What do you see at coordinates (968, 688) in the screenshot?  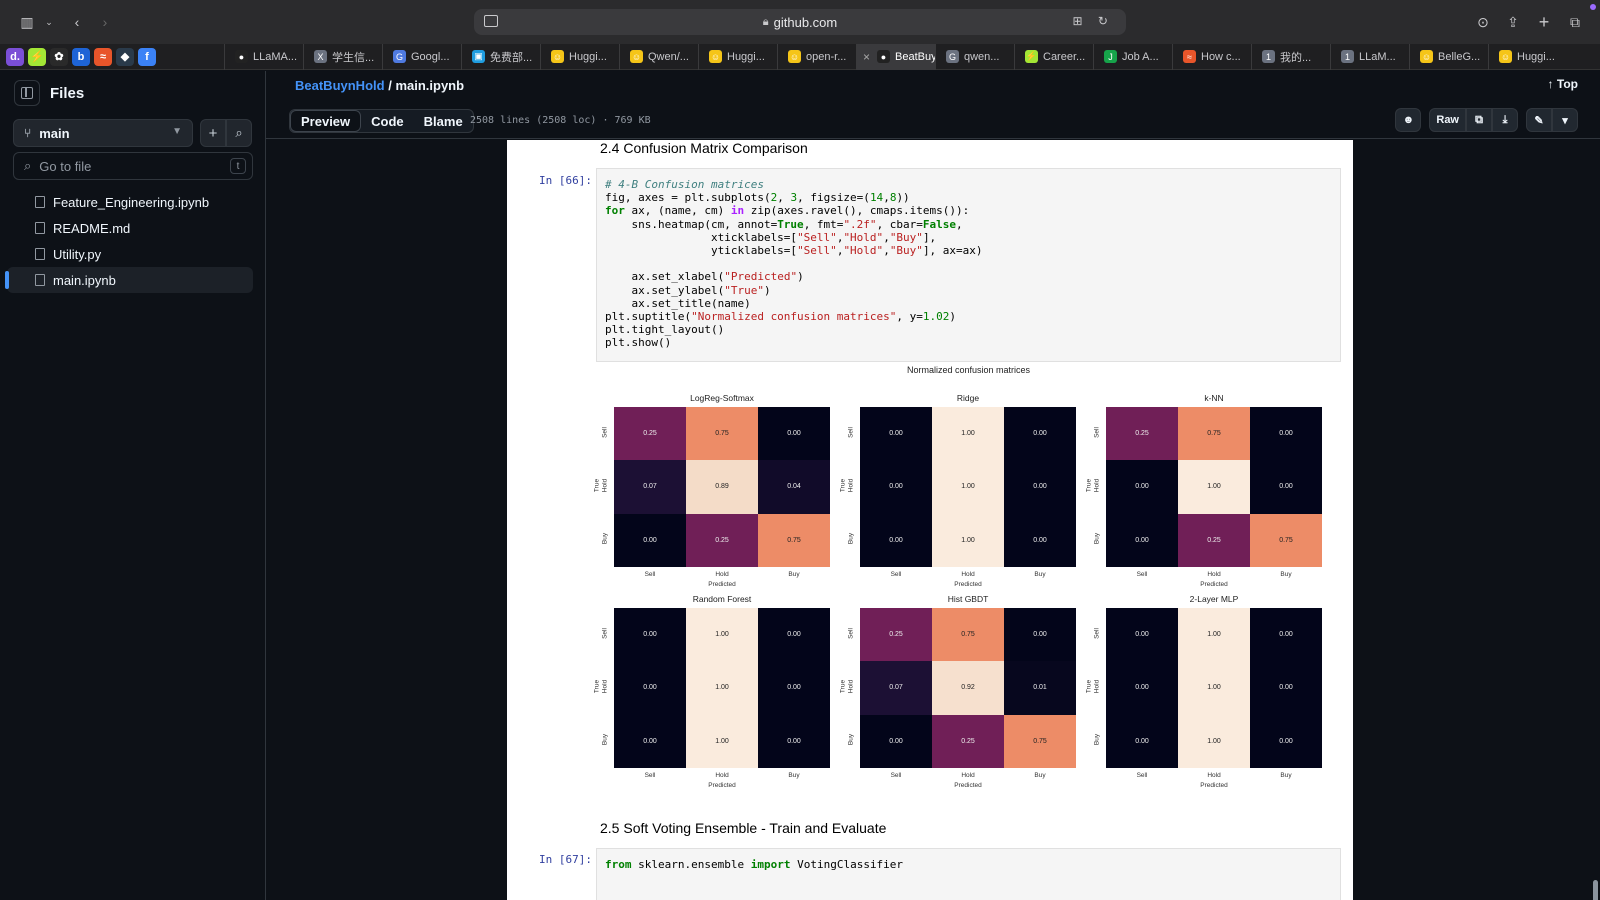 I see `heatmap-cell: 0.92` at bounding box center [968, 688].